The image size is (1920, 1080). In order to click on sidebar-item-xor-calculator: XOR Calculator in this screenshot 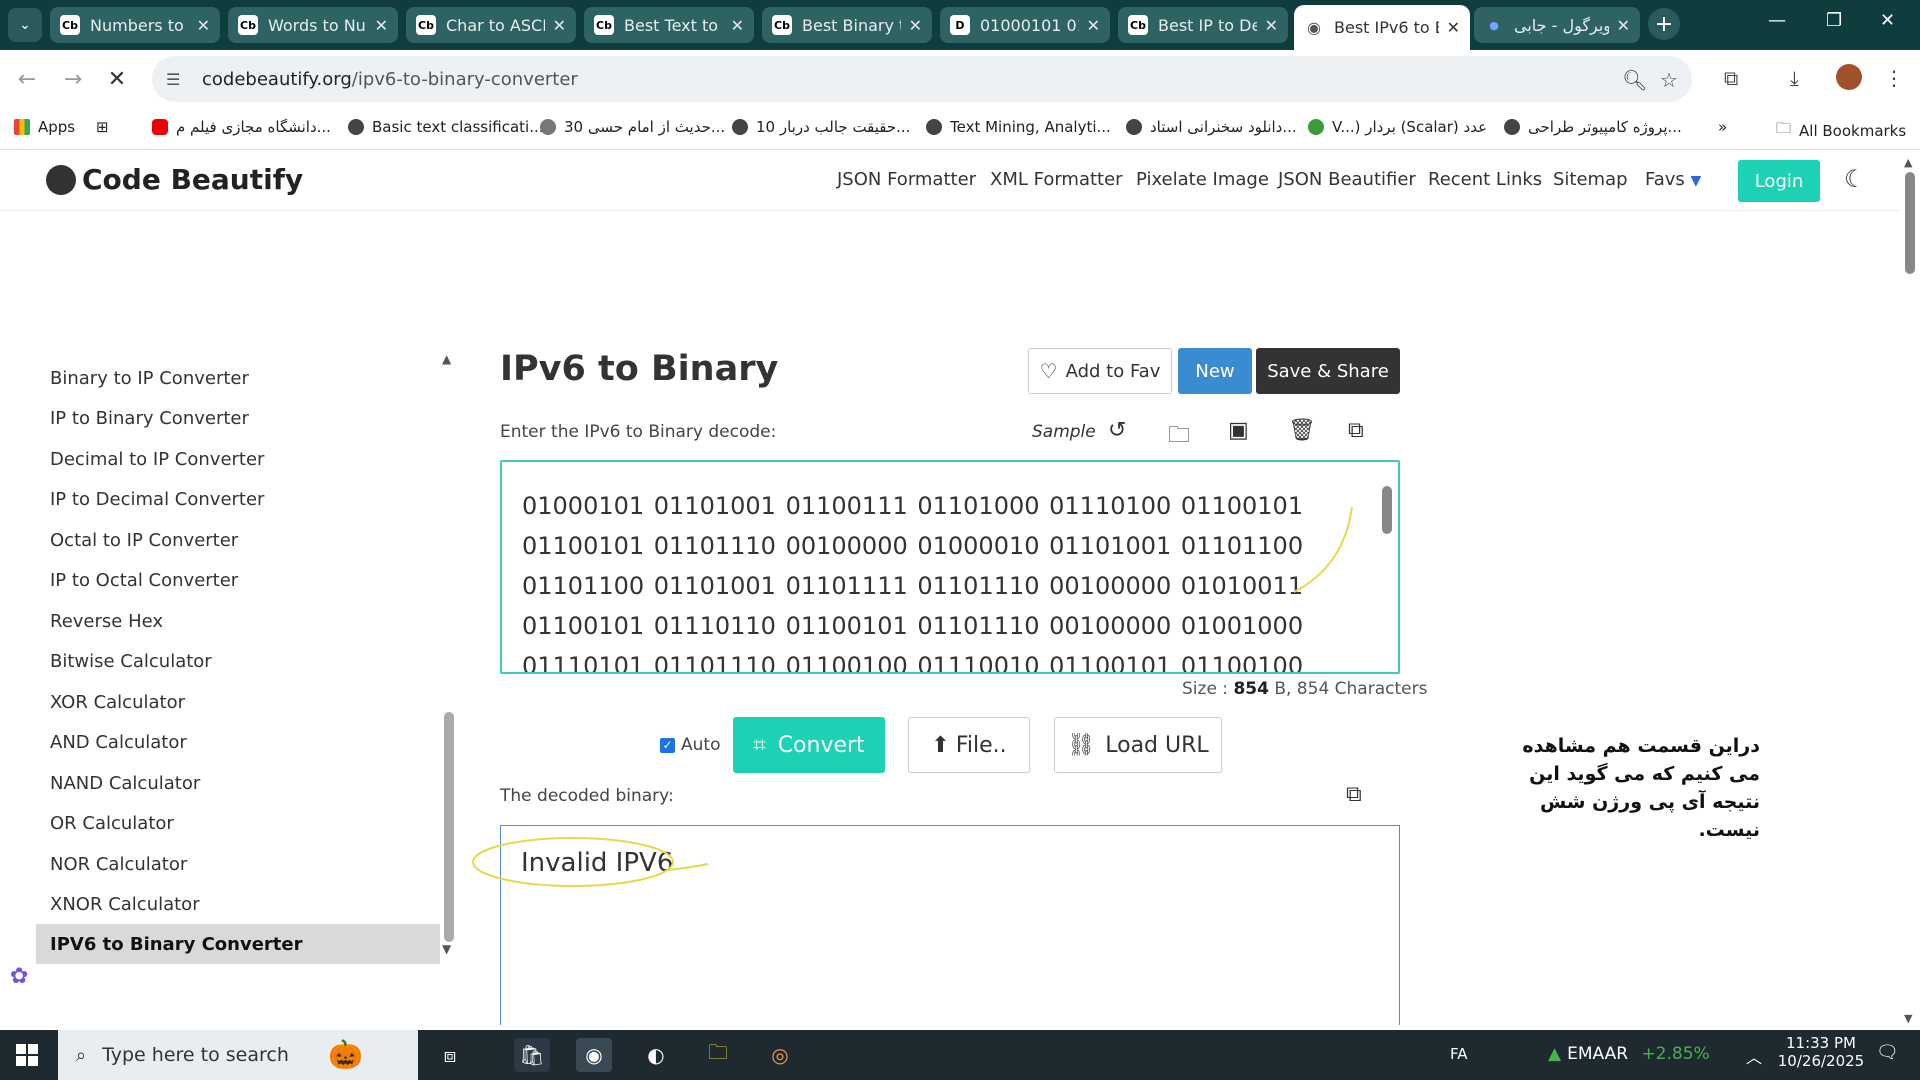, I will do `click(238, 702)`.